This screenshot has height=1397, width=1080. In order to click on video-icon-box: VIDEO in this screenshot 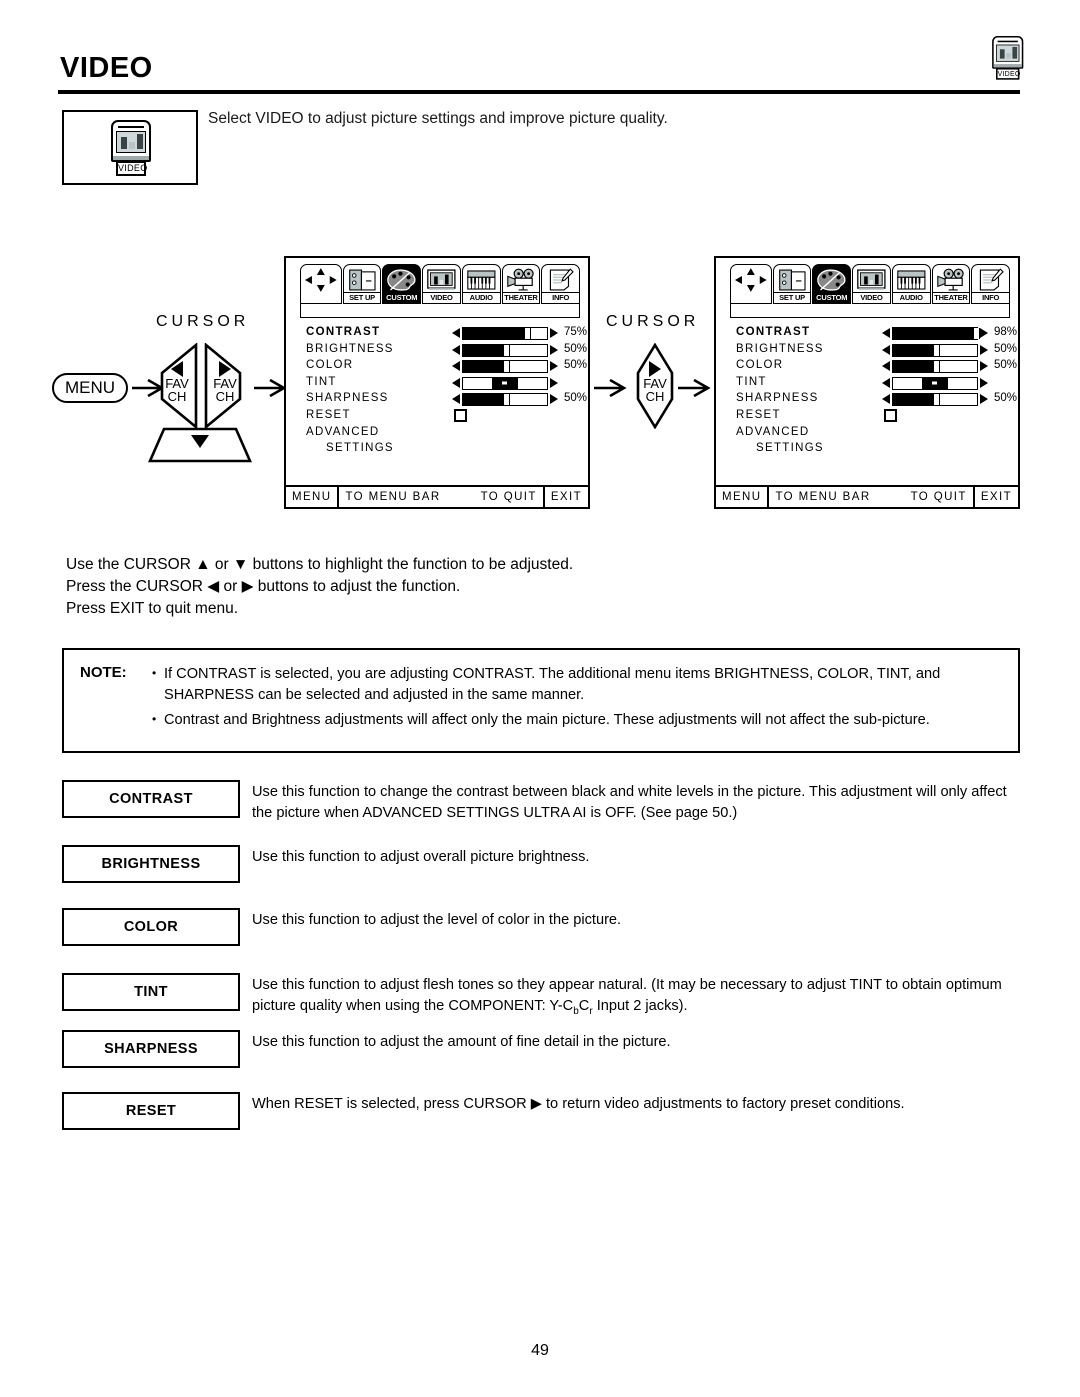, I will do `click(130, 147)`.